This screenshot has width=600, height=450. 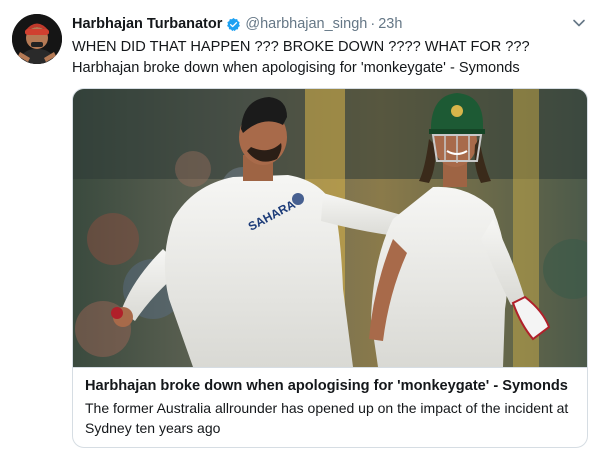 I want to click on author-handle: @harbhajan_singh, so click(x=306, y=24).